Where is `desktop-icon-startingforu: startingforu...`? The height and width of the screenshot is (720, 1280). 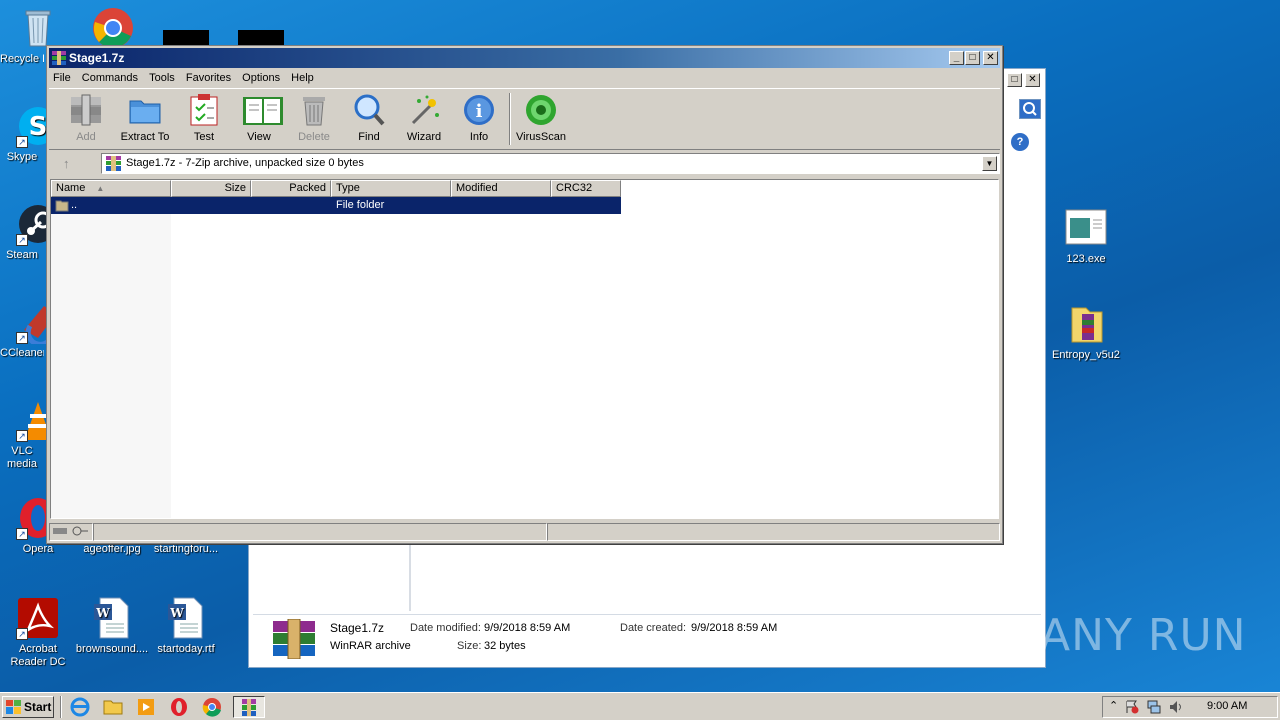 desktop-icon-startingforu: startingforu... is located at coordinates (186, 549).